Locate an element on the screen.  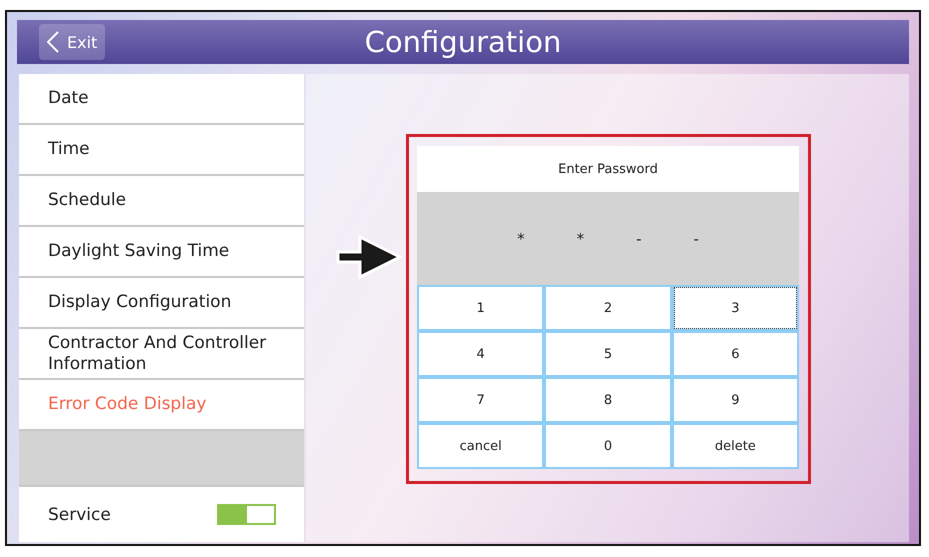
keypad-key: 7 is located at coordinates (480, 400).